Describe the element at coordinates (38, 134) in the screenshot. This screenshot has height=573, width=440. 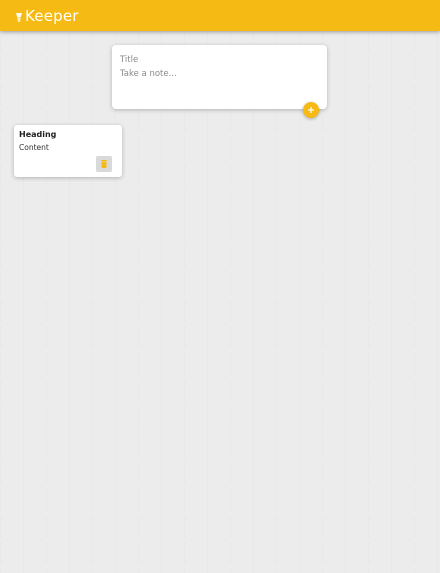
I see `note-title: Heading` at that location.